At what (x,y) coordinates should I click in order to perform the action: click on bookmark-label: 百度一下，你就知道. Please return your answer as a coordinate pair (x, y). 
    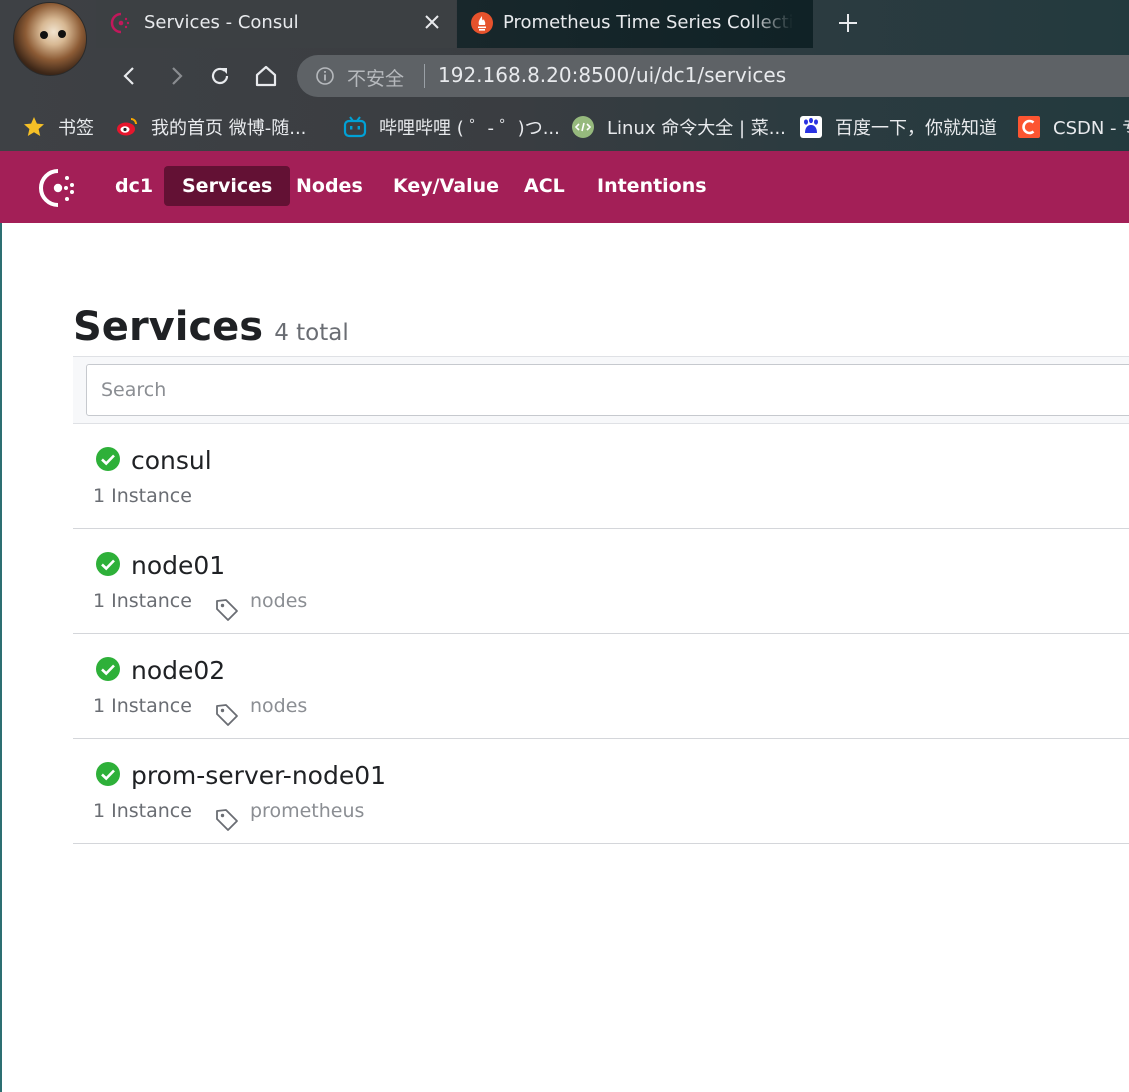
    Looking at the image, I should click on (916, 128).